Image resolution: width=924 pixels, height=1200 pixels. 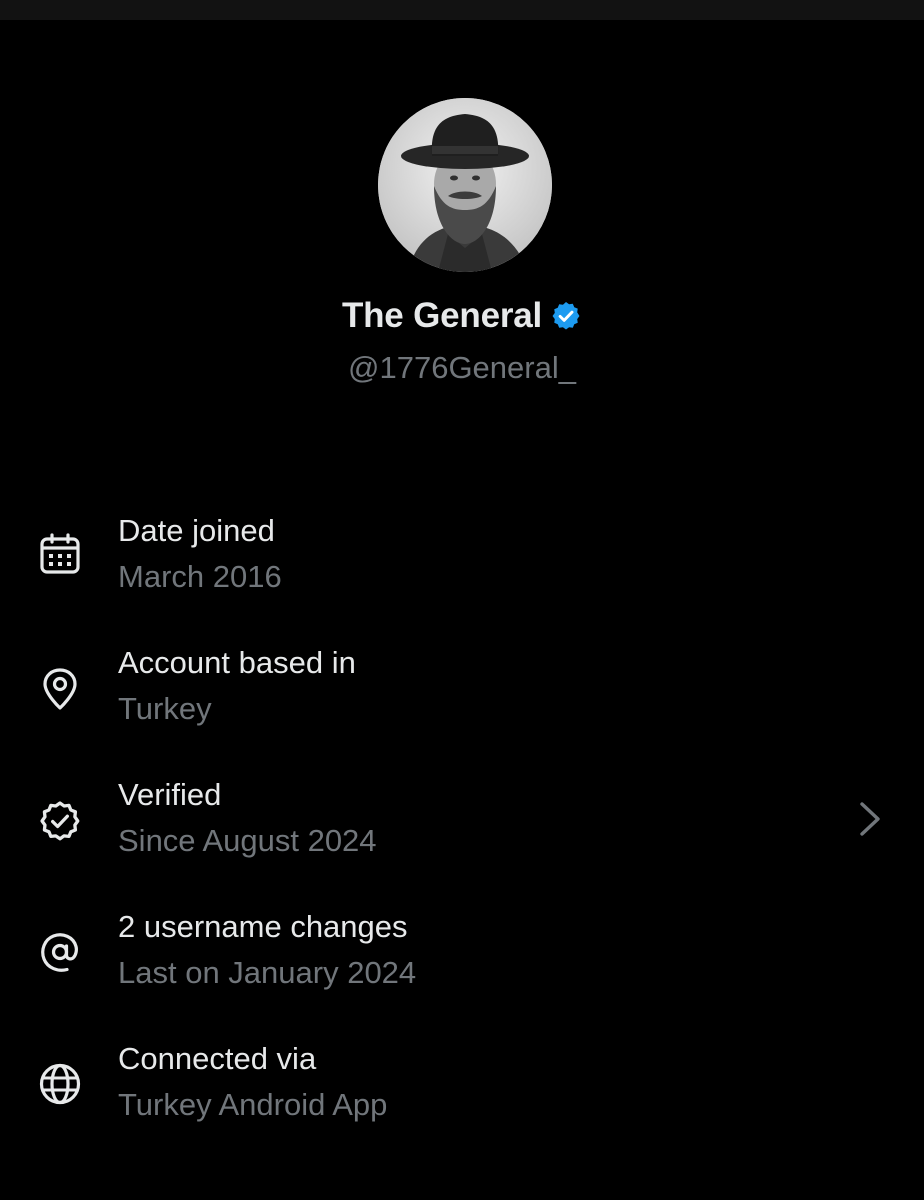 I want to click on avatar-photo, so click(x=465, y=185).